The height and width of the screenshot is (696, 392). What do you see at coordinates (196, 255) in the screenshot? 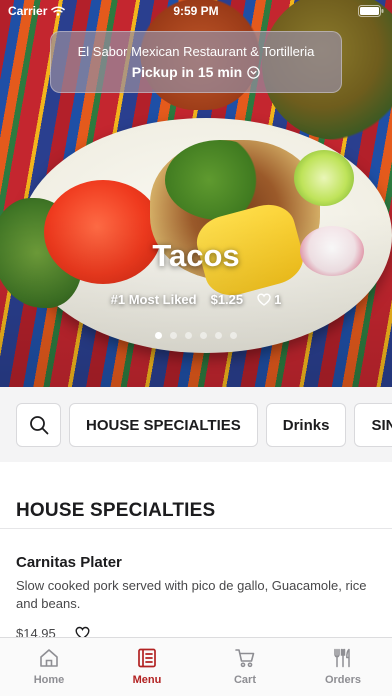
I see `featured-item-title: Tacos` at bounding box center [196, 255].